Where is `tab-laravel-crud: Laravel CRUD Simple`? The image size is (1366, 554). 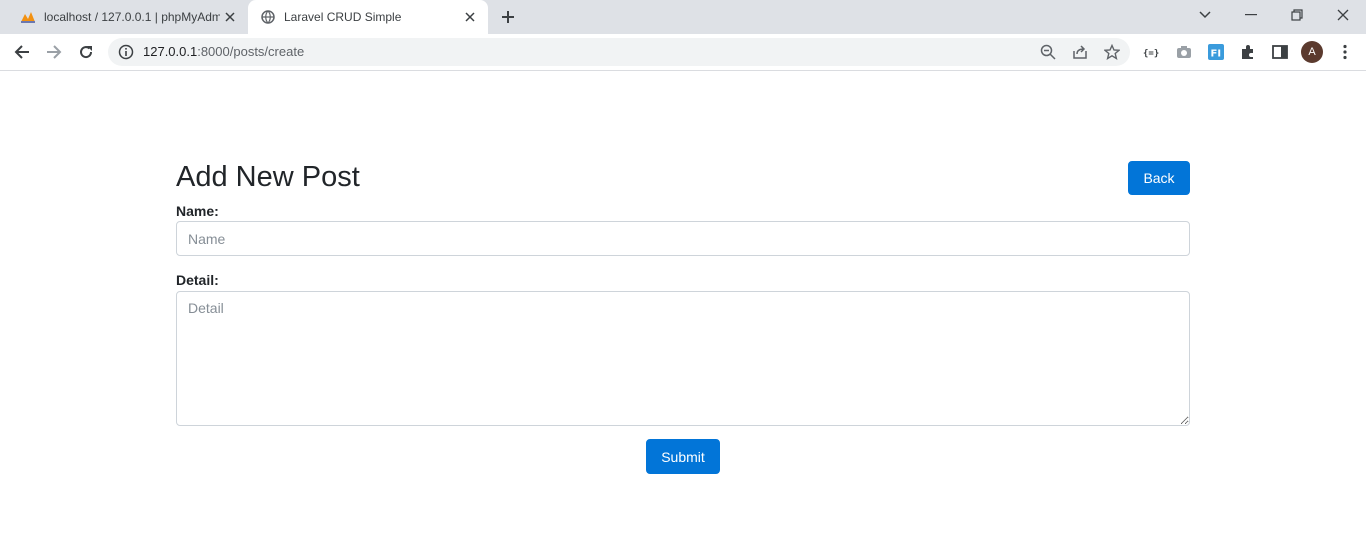 tab-laravel-crud: Laravel CRUD Simple is located at coordinates (368, 17).